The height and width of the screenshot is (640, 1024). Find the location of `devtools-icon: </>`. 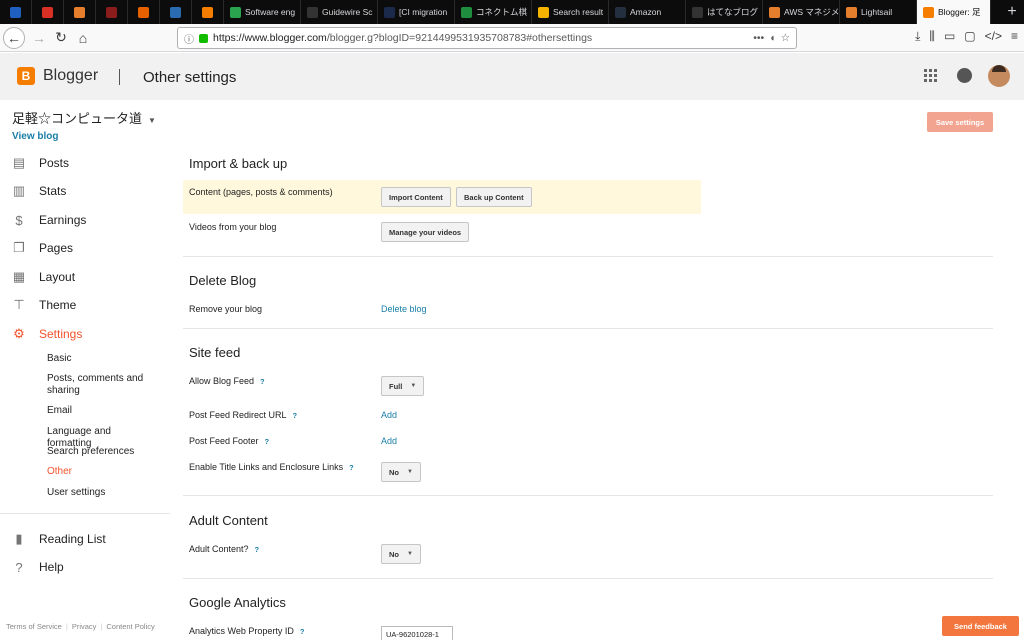

devtools-icon: </> is located at coordinates (993, 36).